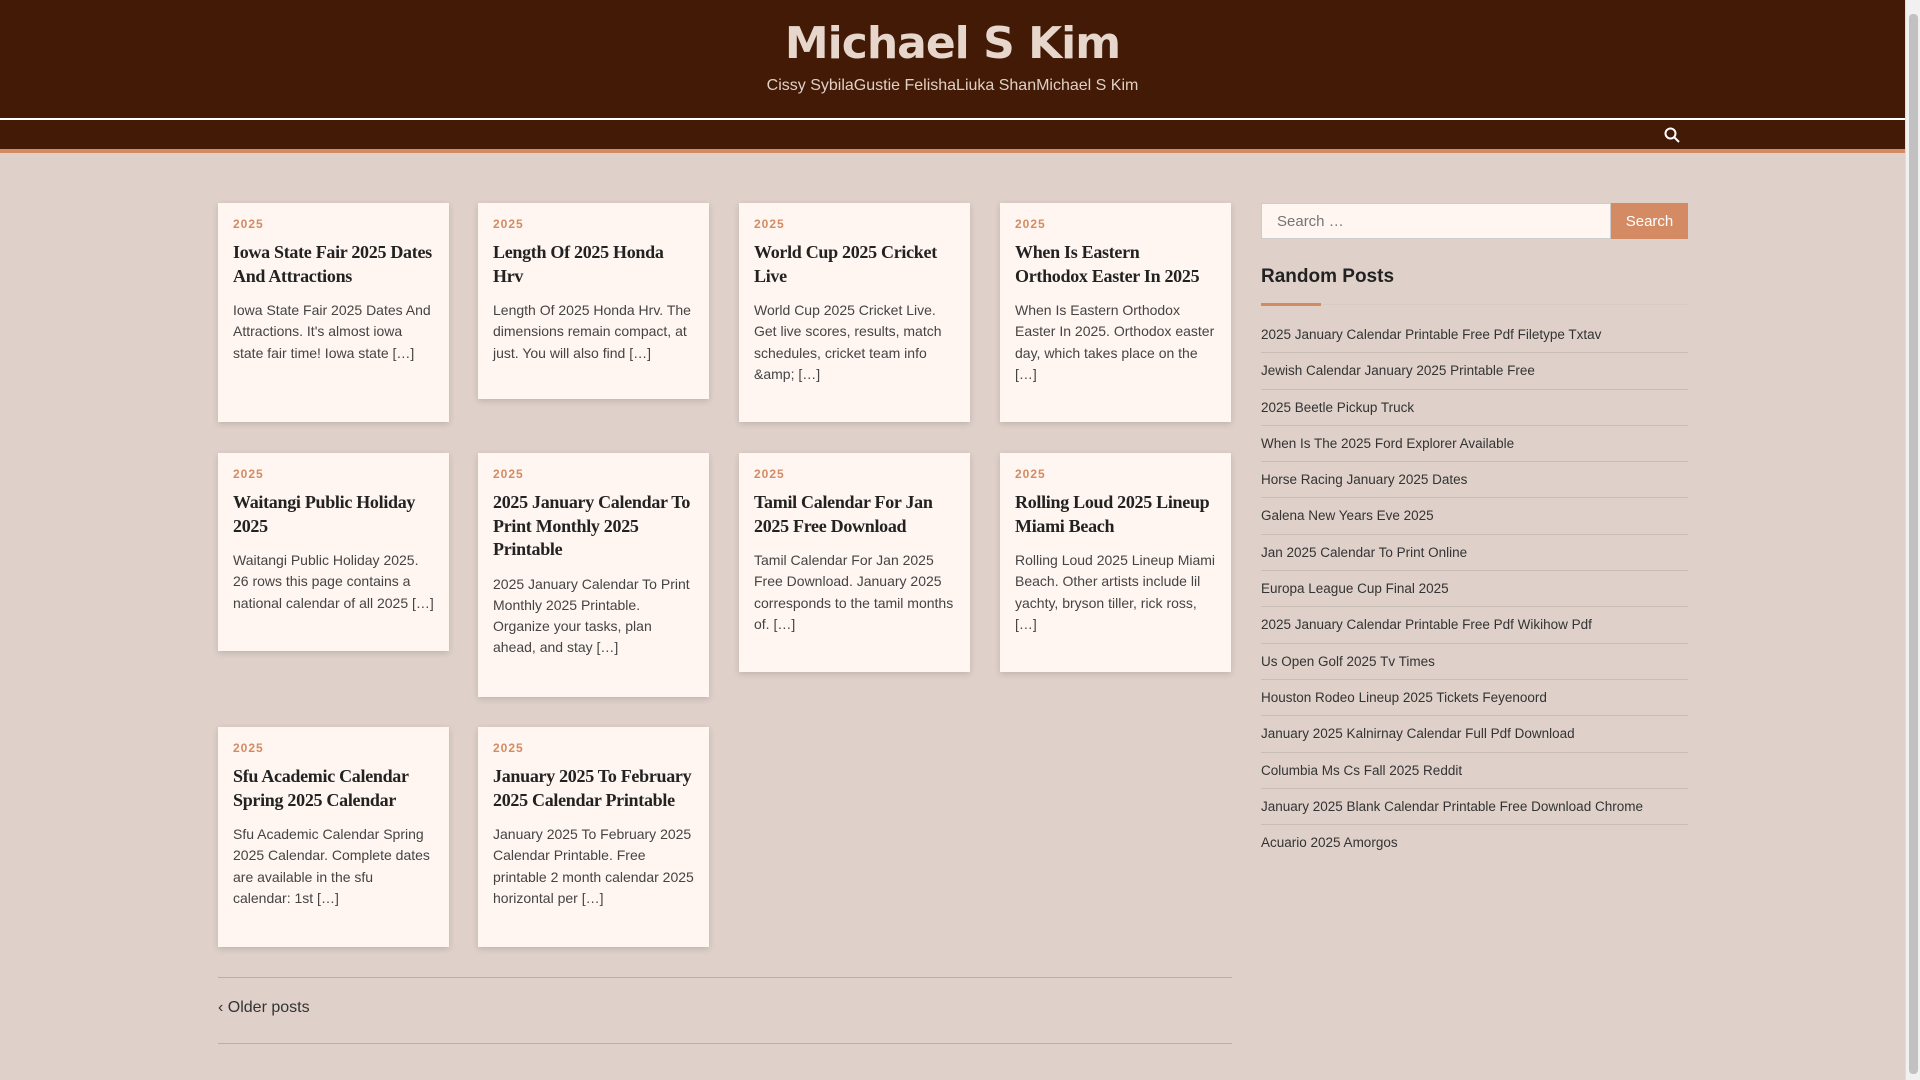 The image size is (1920, 1080). I want to click on older-posts-link: ‹ Older posts, so click(264, 1008).